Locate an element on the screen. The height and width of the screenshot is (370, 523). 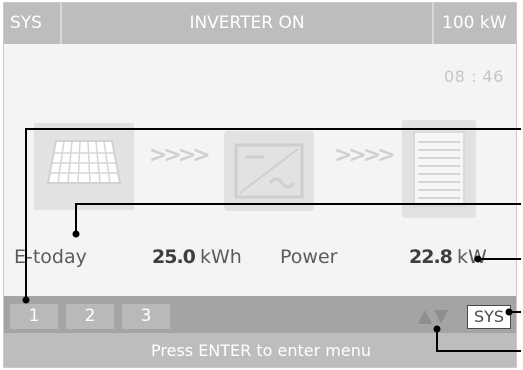
system-mode-label: SYS is located at coordinates (33, 23).